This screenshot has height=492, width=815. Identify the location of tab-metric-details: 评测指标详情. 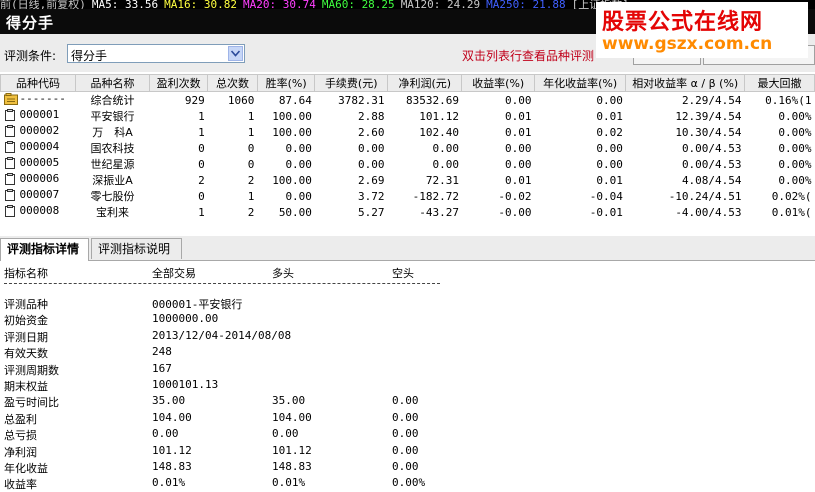
(44, 249).